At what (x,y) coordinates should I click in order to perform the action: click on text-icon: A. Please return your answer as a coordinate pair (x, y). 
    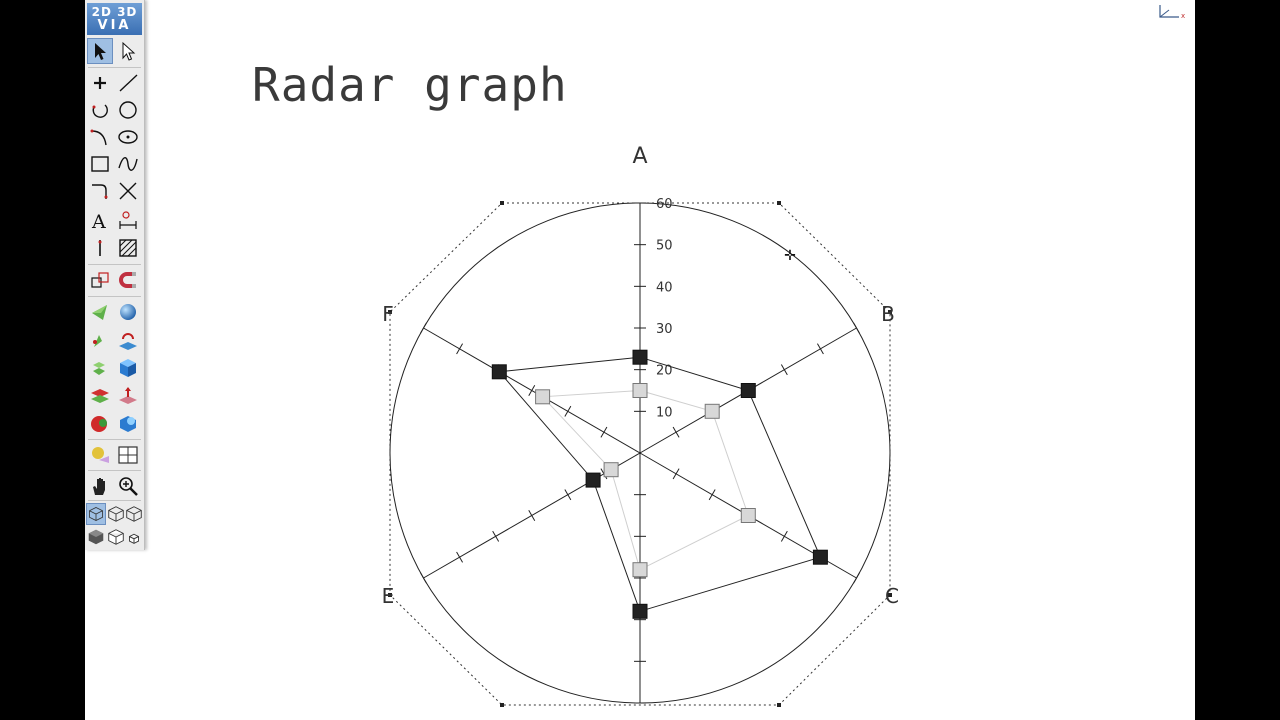
    Looking at the image, I should click on (100, 220).